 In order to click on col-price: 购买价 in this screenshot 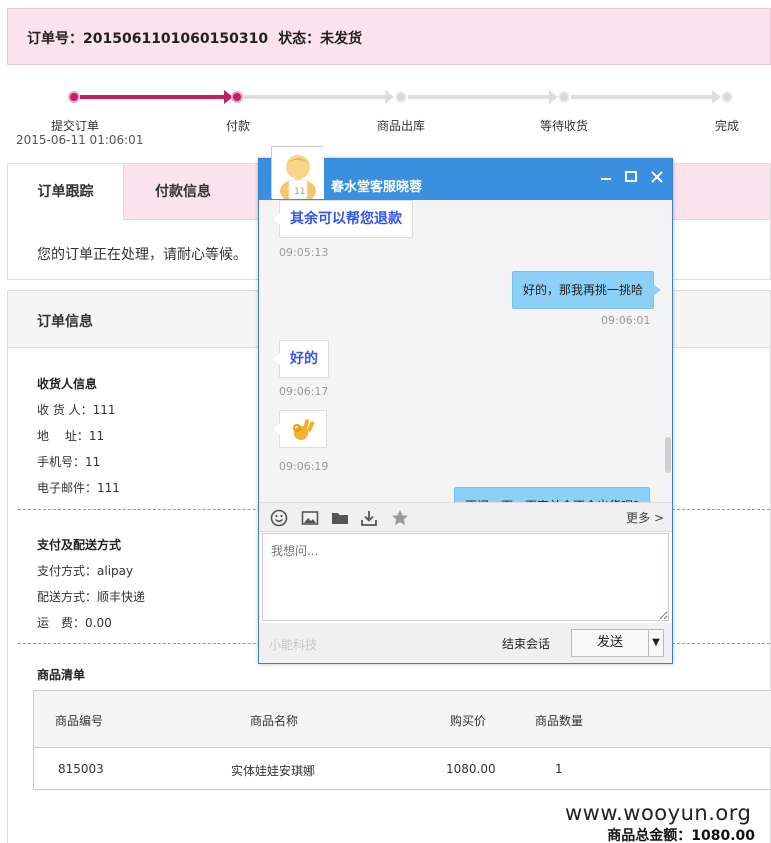, I will do `click(468, 721)`.